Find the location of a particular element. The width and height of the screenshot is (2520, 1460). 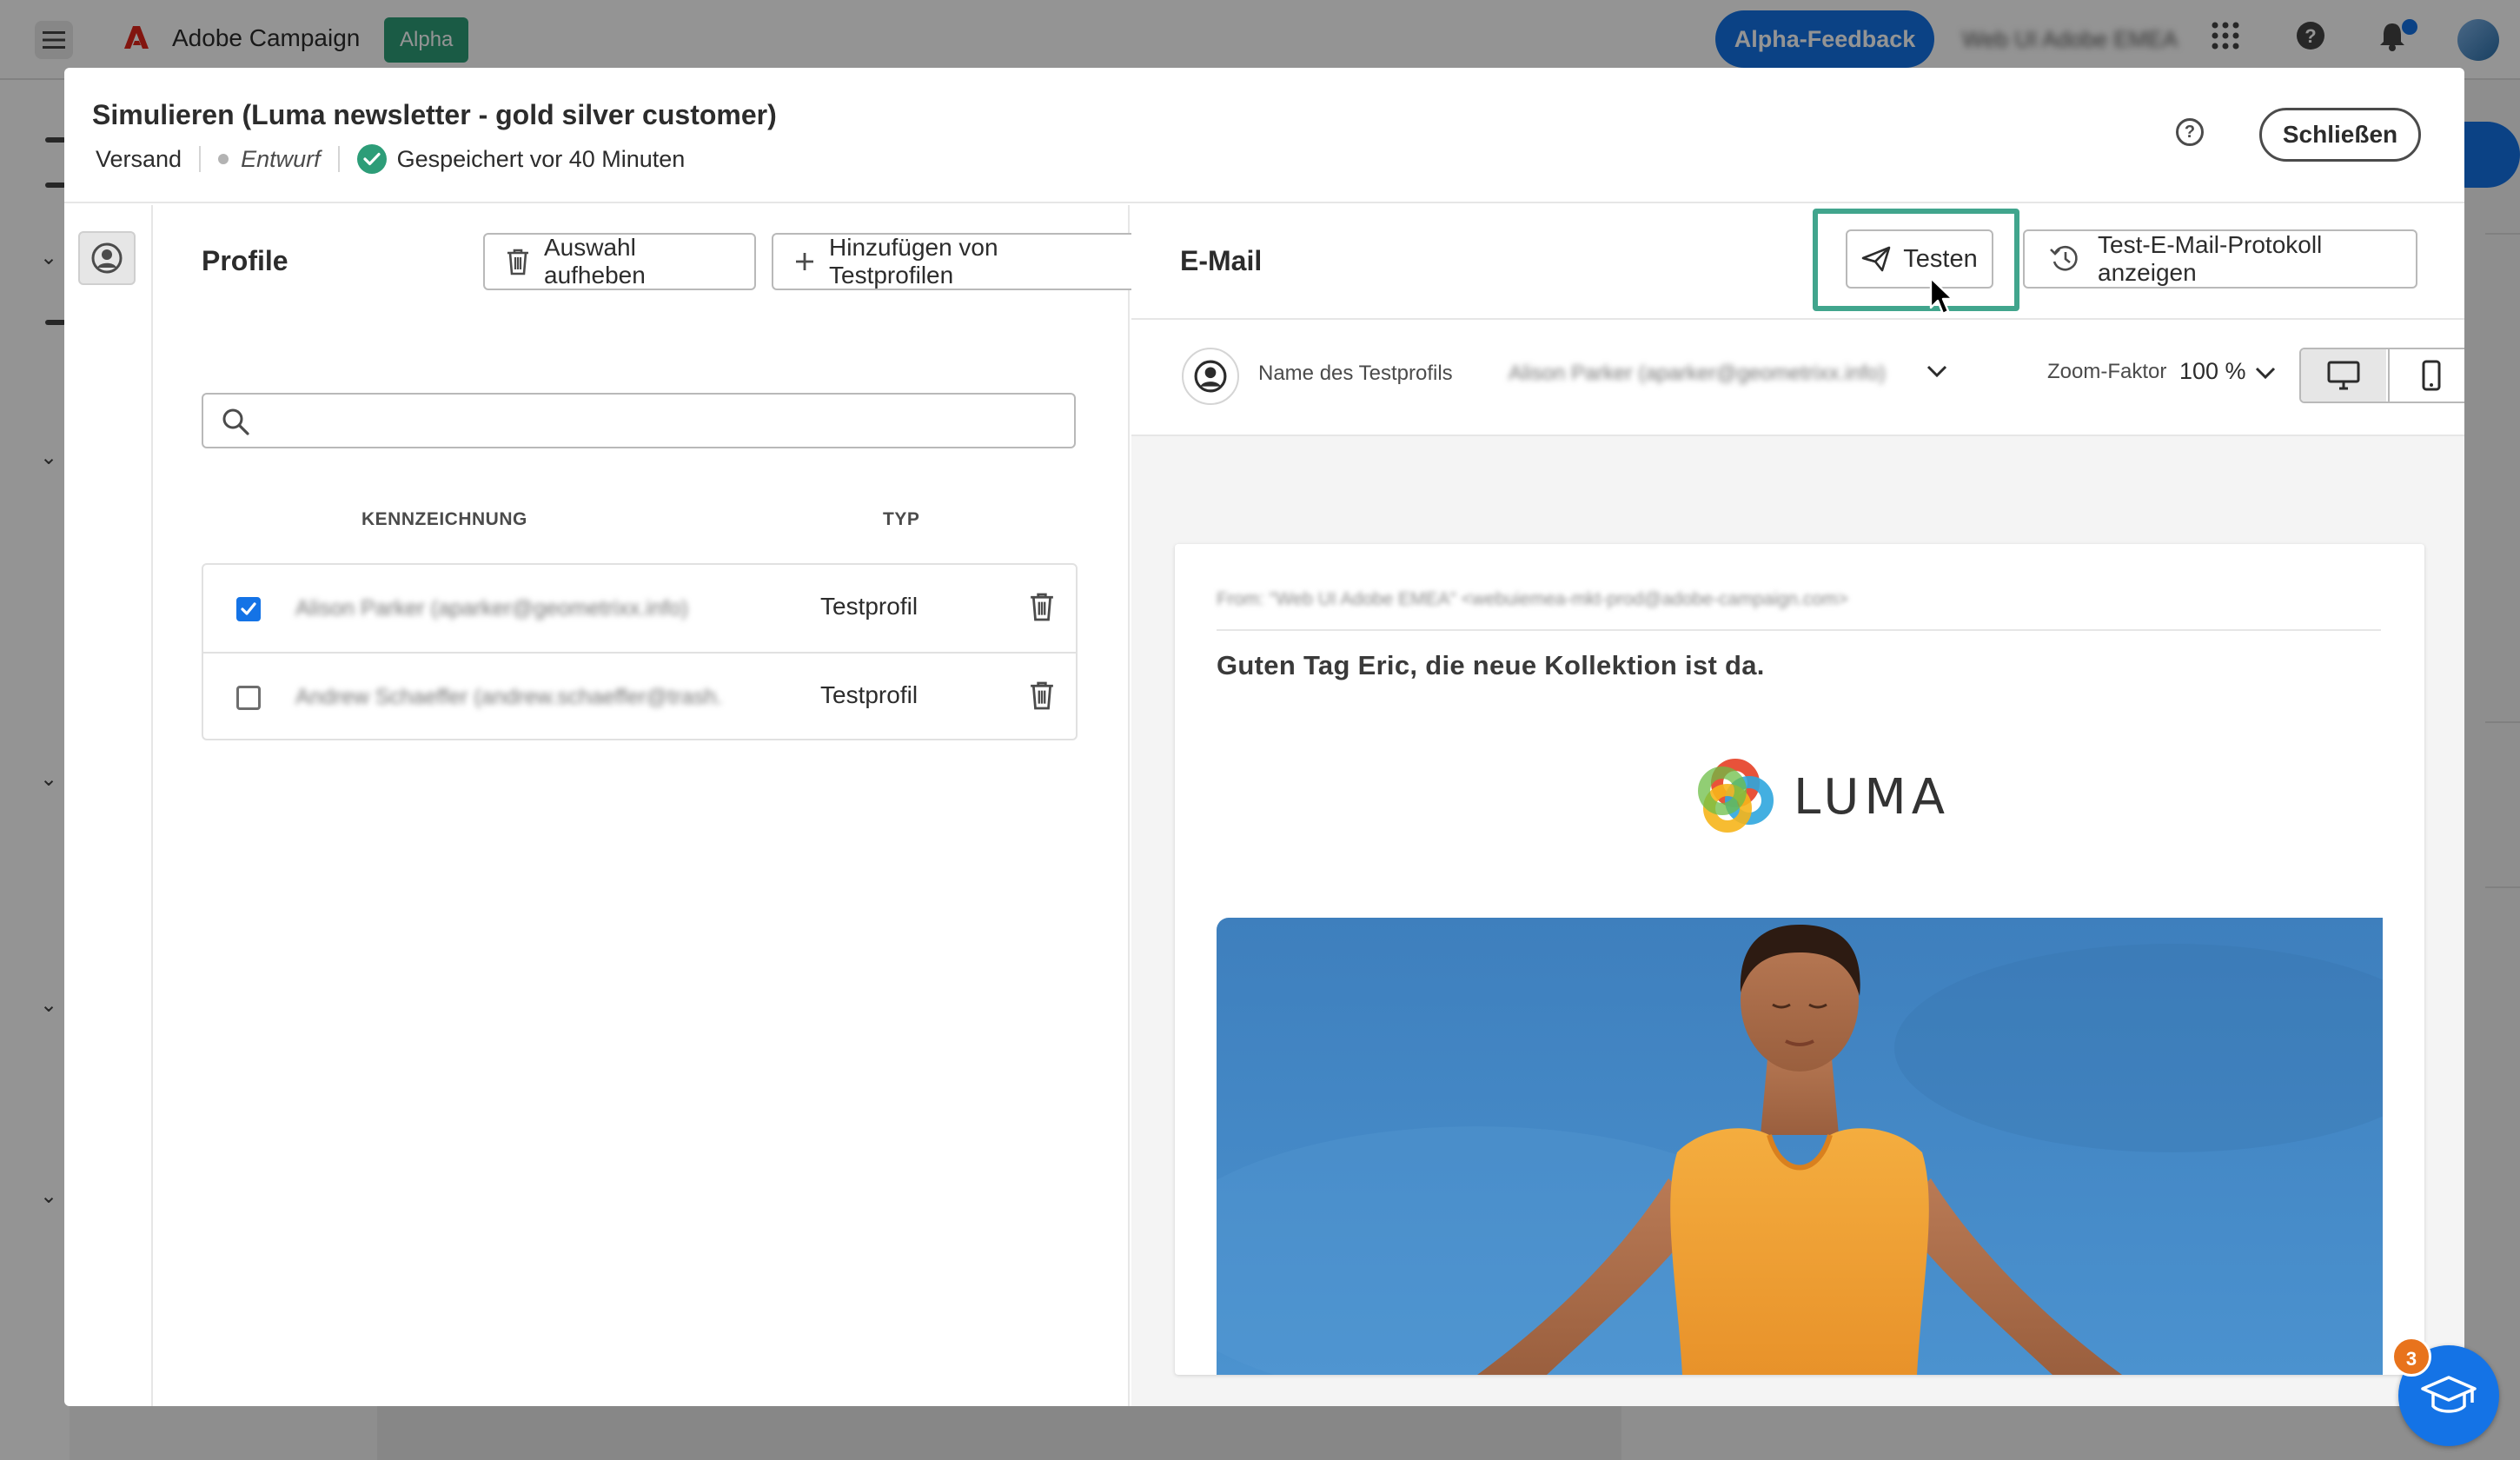

device-toggle is located at coordinates (2381, 375).